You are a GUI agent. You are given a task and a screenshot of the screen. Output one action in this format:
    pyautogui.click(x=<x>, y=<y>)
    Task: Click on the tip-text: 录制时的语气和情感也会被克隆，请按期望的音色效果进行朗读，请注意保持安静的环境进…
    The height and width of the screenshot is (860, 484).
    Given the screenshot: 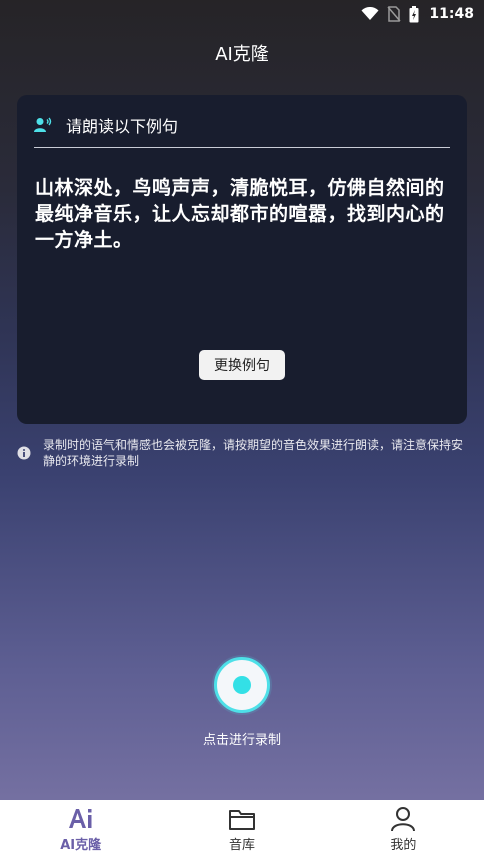 What is the action you would take?
    pyautogui.click(x=253, y=453)
    